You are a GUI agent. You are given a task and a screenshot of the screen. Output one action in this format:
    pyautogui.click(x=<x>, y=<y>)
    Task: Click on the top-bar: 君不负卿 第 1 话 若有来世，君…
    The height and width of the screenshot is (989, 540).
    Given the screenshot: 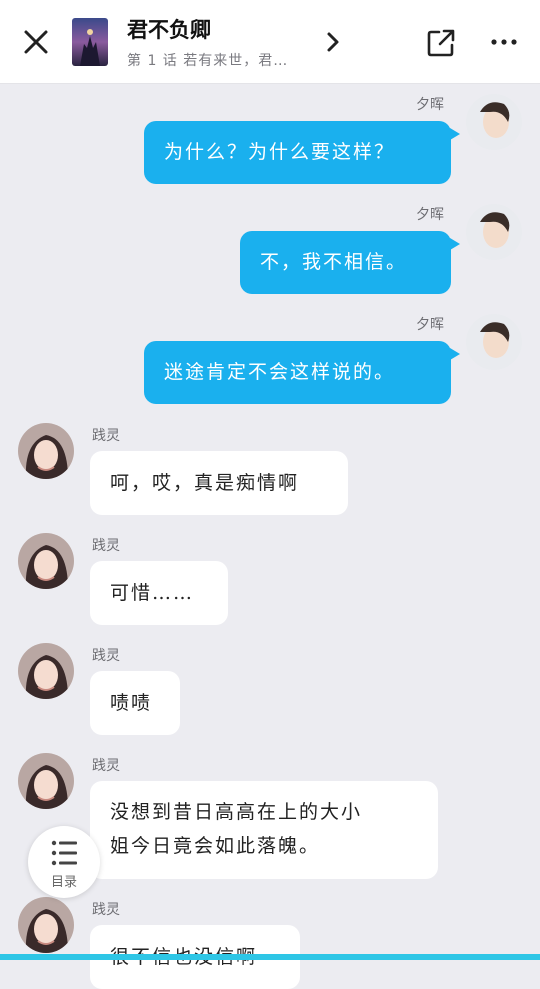 What is the action you would take?
    pyautogui.click(x=270, y=42)
    